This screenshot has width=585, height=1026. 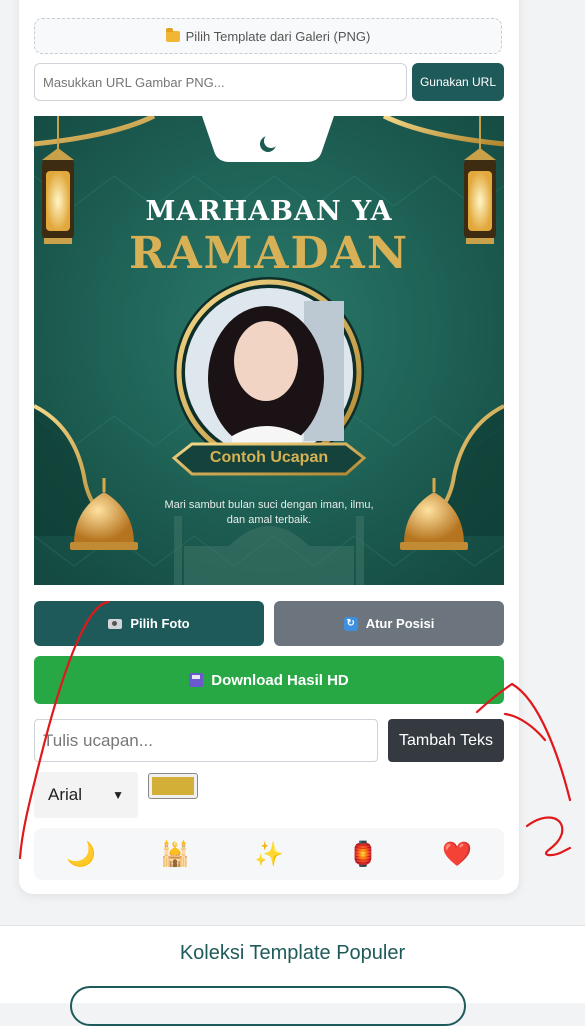 What do you see at coordinates (220, 82) in the screenshot?
I see `image-url-input` at bounding box center [220, 82].